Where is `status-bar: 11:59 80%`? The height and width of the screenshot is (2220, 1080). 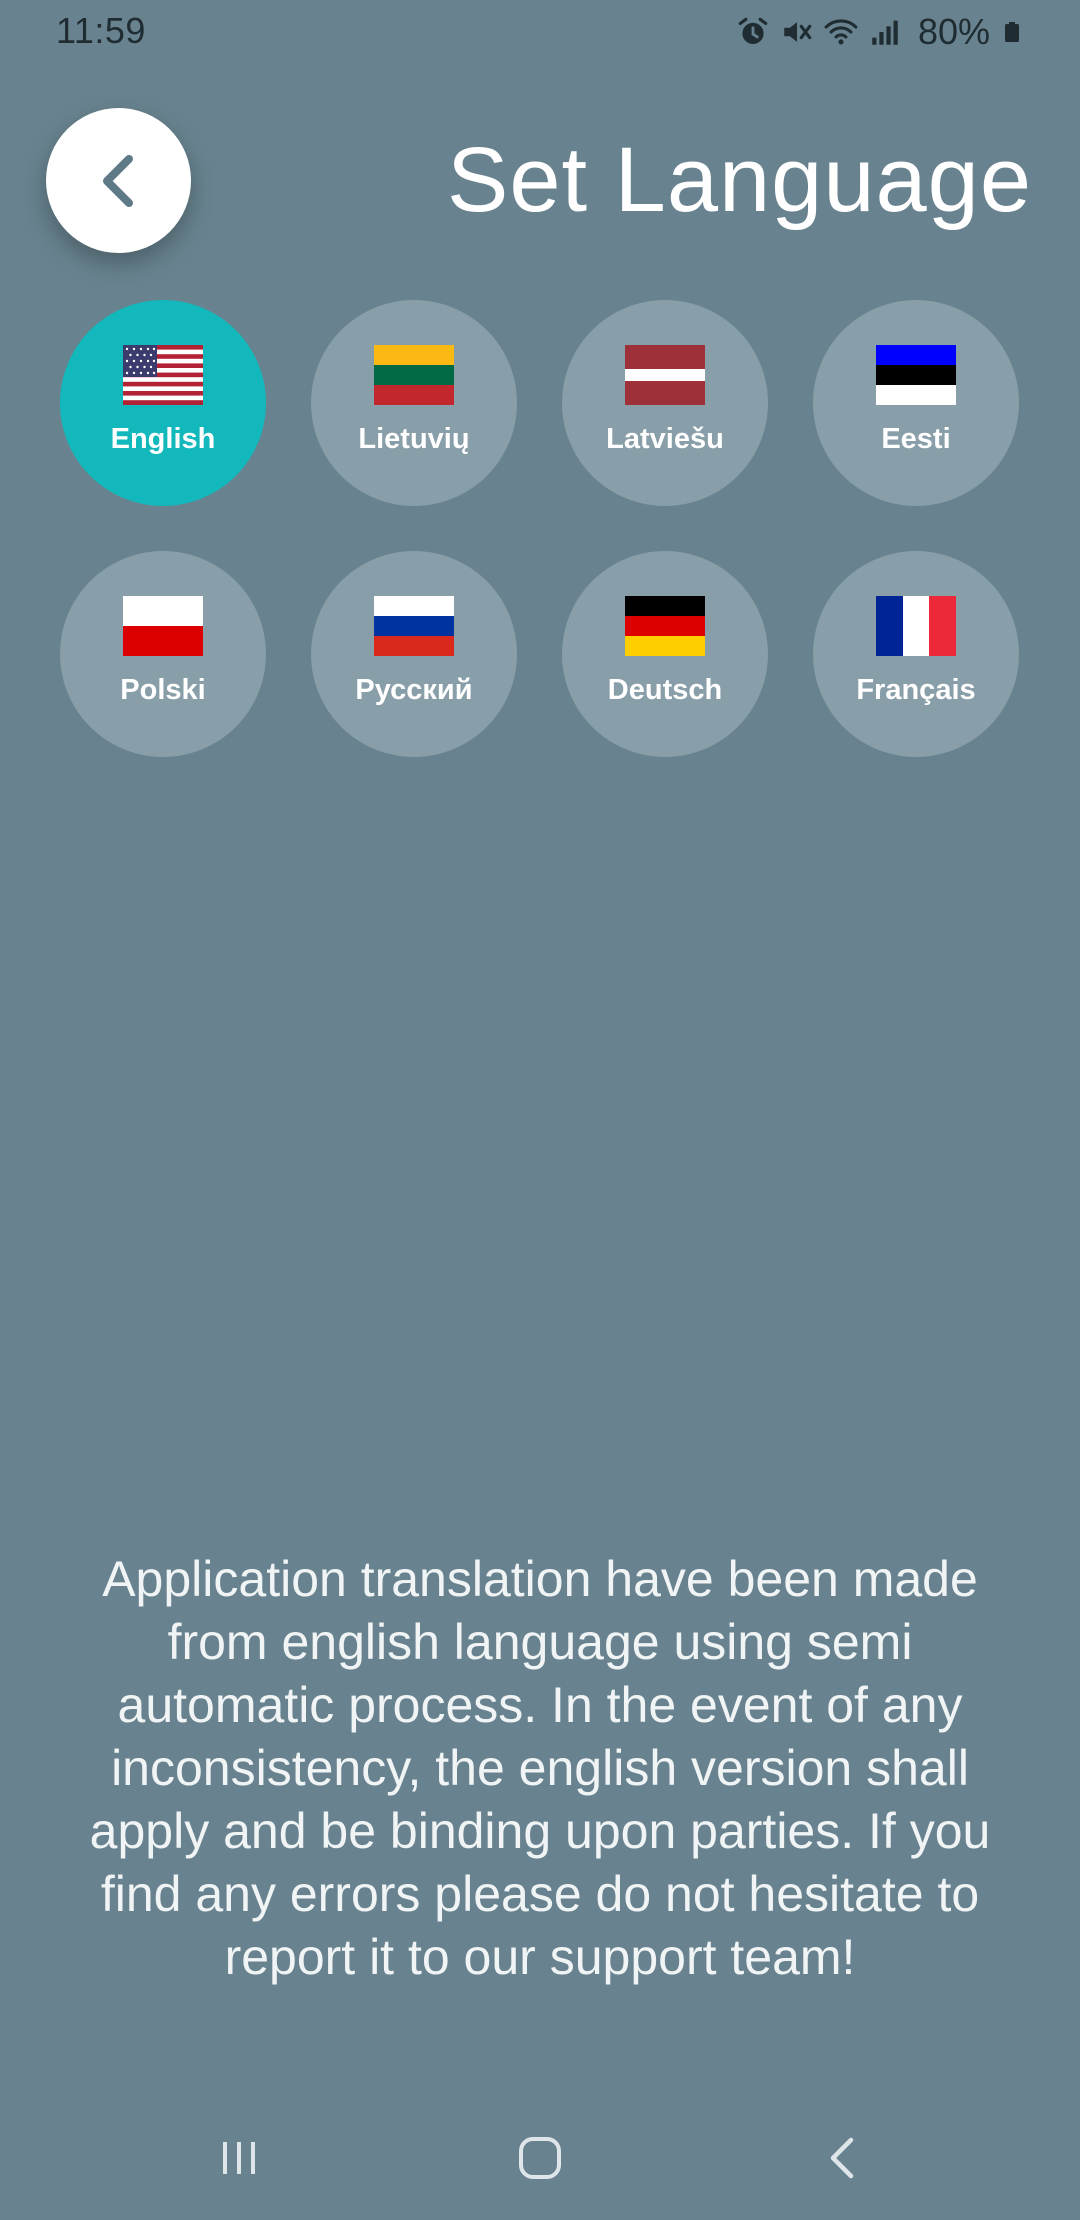 status-bar: 11:59 80% is located at coordinates (540, 32).